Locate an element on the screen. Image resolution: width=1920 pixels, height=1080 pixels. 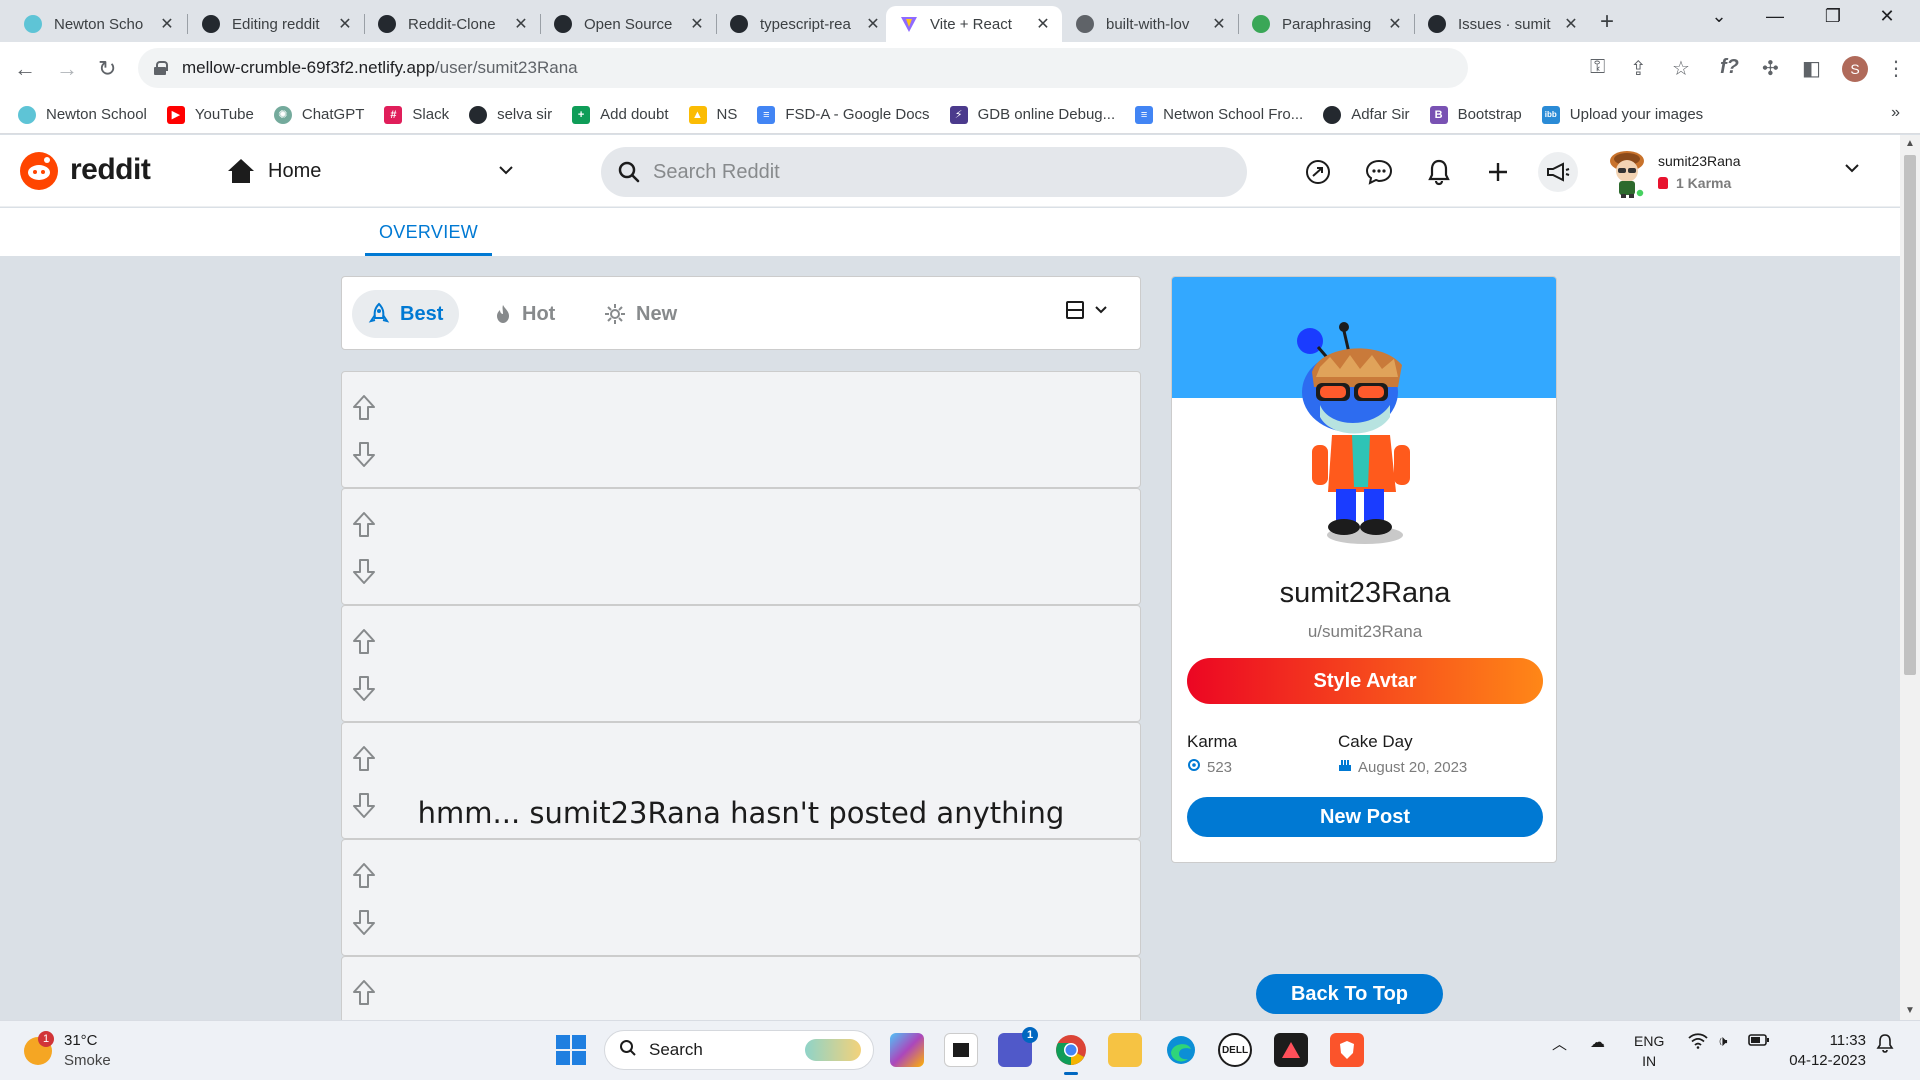
key-icon: ⚿ is located at coordinates (1597, 67).